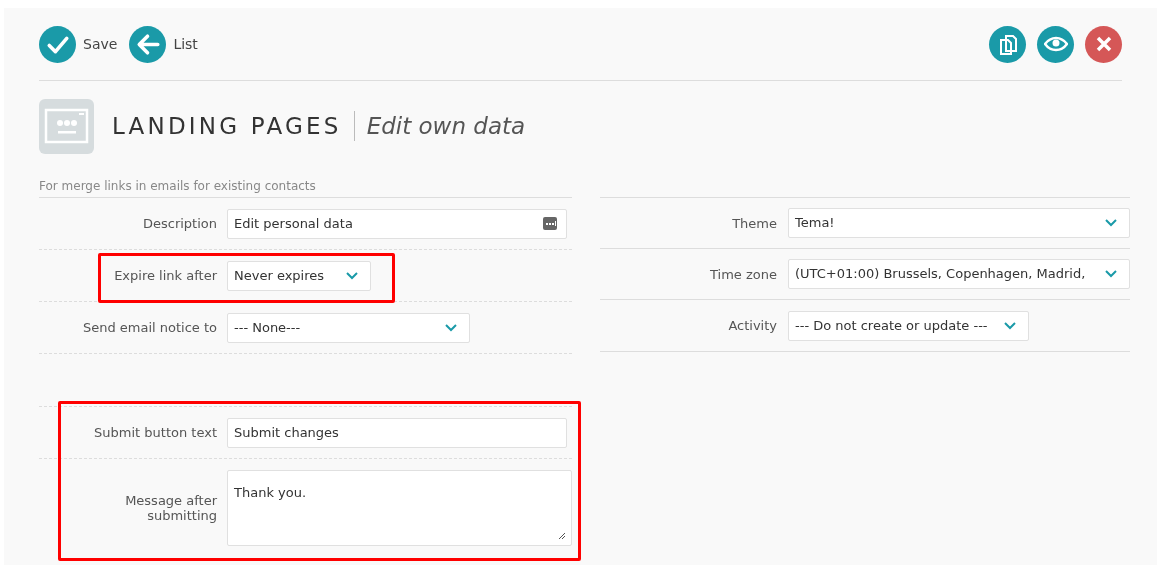 The width and height of the screenshot is (1157, 565). What do you see at coordinates (178, 186) in the screenshot?
I see `section-note: For merge links in emails for existing contacts` at bounding box center [178, 186].